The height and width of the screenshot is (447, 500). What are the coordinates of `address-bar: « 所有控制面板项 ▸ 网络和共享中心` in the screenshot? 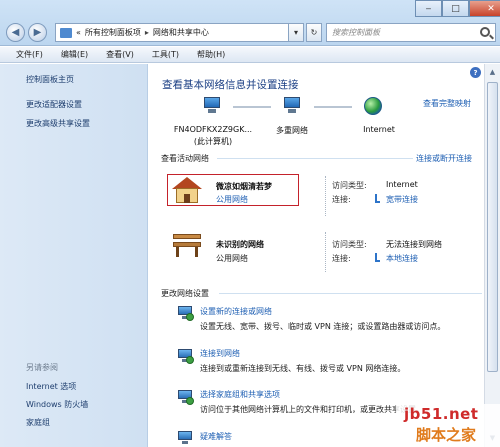 It's located at (179, 32).